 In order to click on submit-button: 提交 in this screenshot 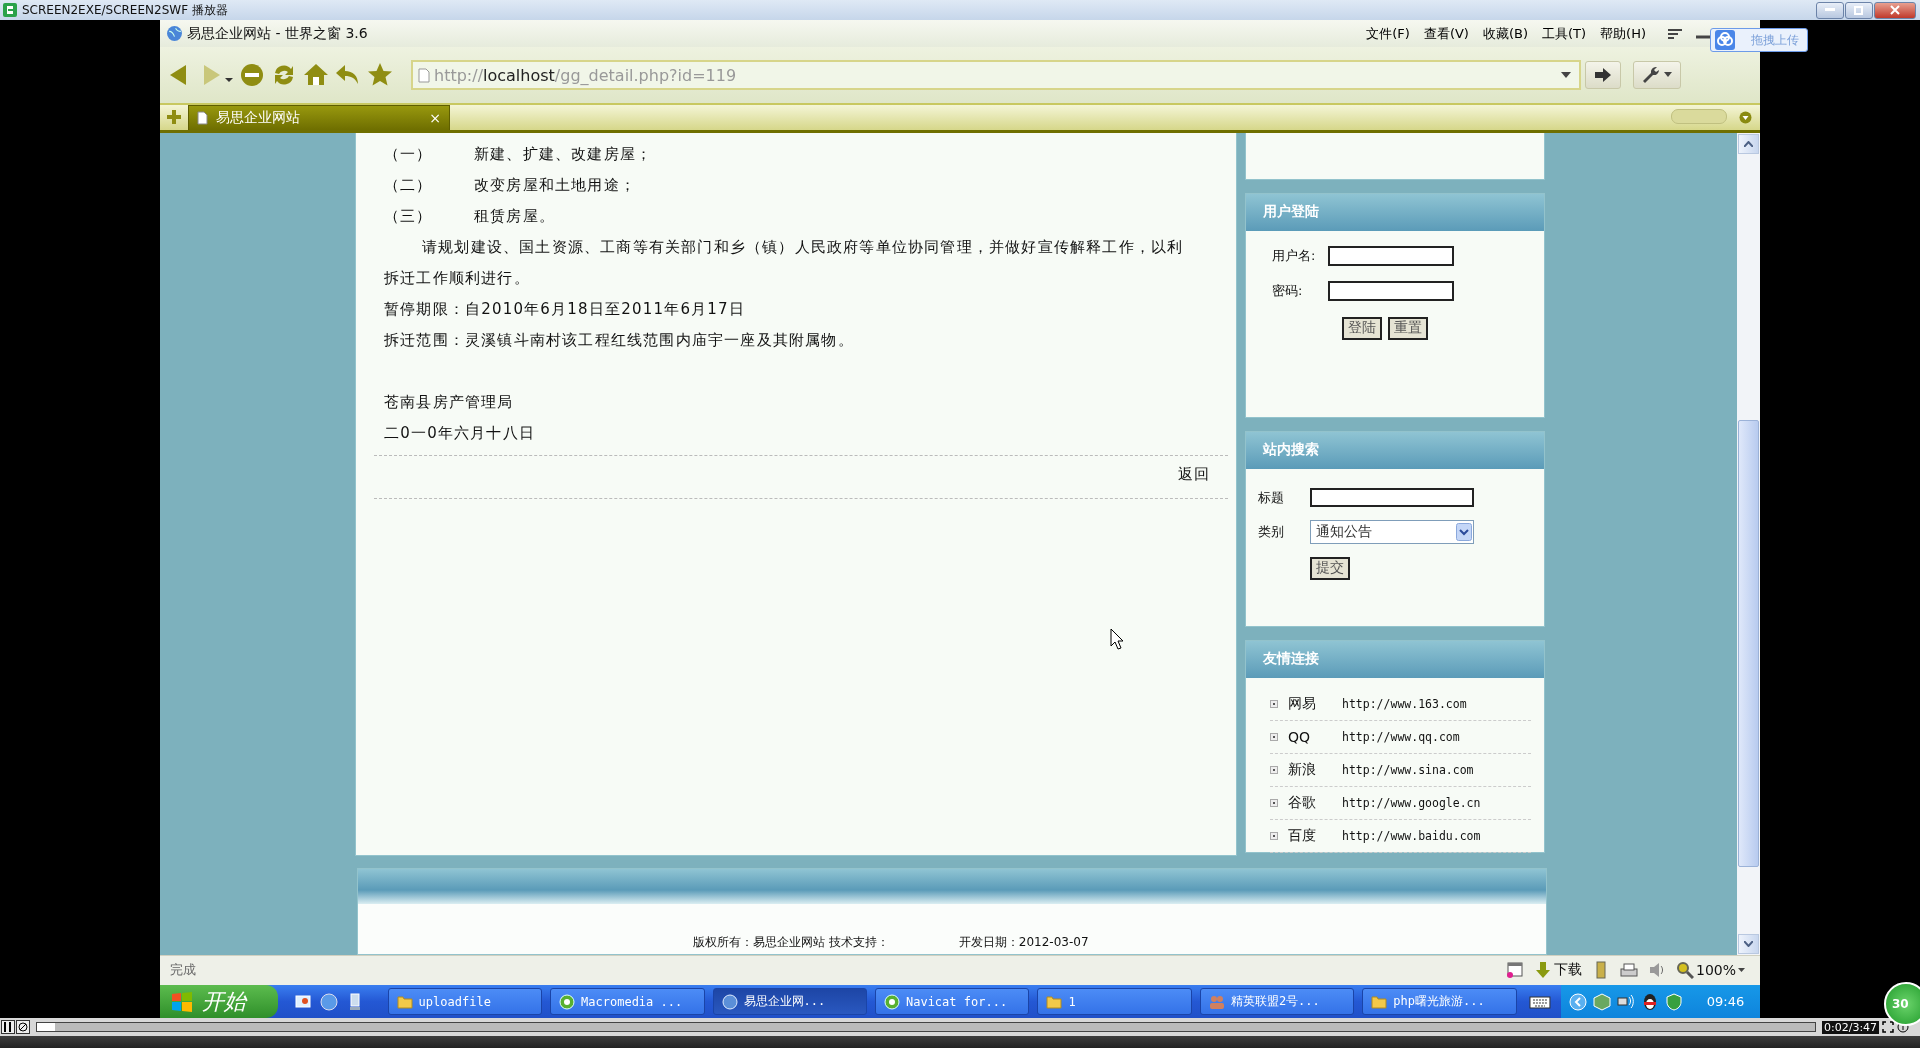, I will do `click(1330, 568)`.